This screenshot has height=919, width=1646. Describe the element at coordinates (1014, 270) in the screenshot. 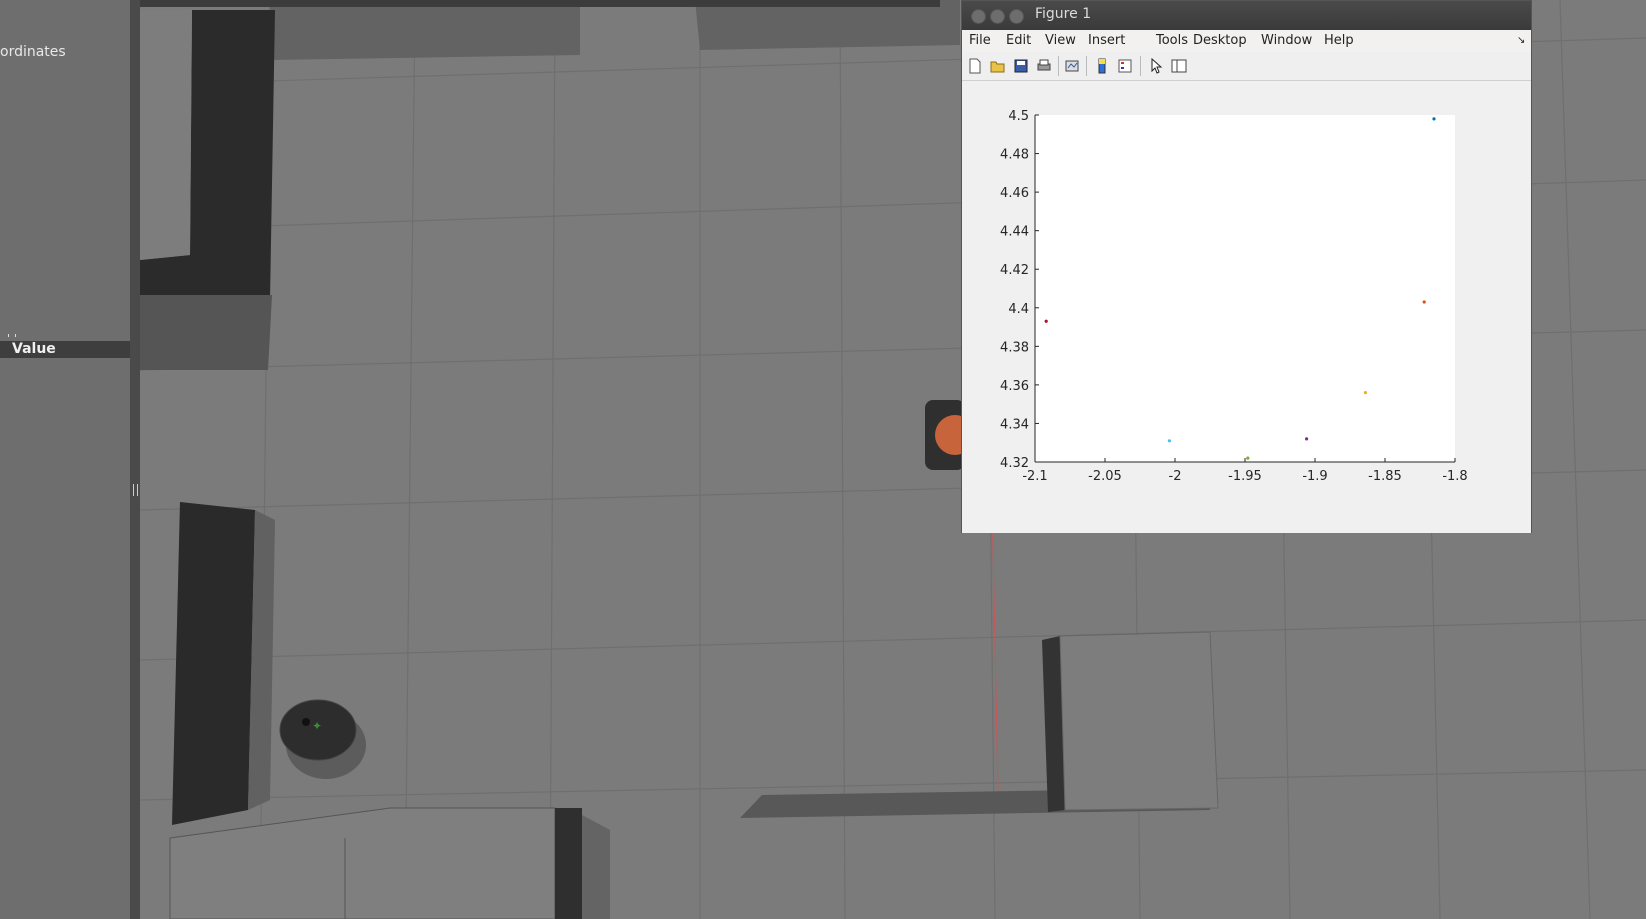

I see `y-tick-label: 4.42` at that location.